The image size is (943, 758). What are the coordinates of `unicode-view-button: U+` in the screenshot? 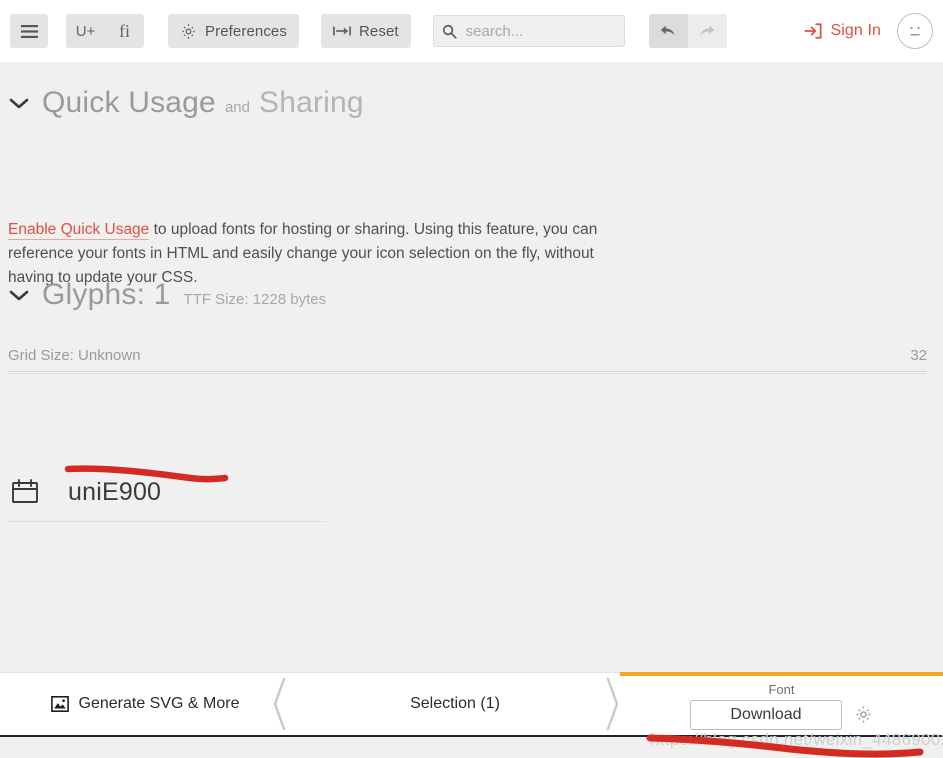 It's located at (85, 31).